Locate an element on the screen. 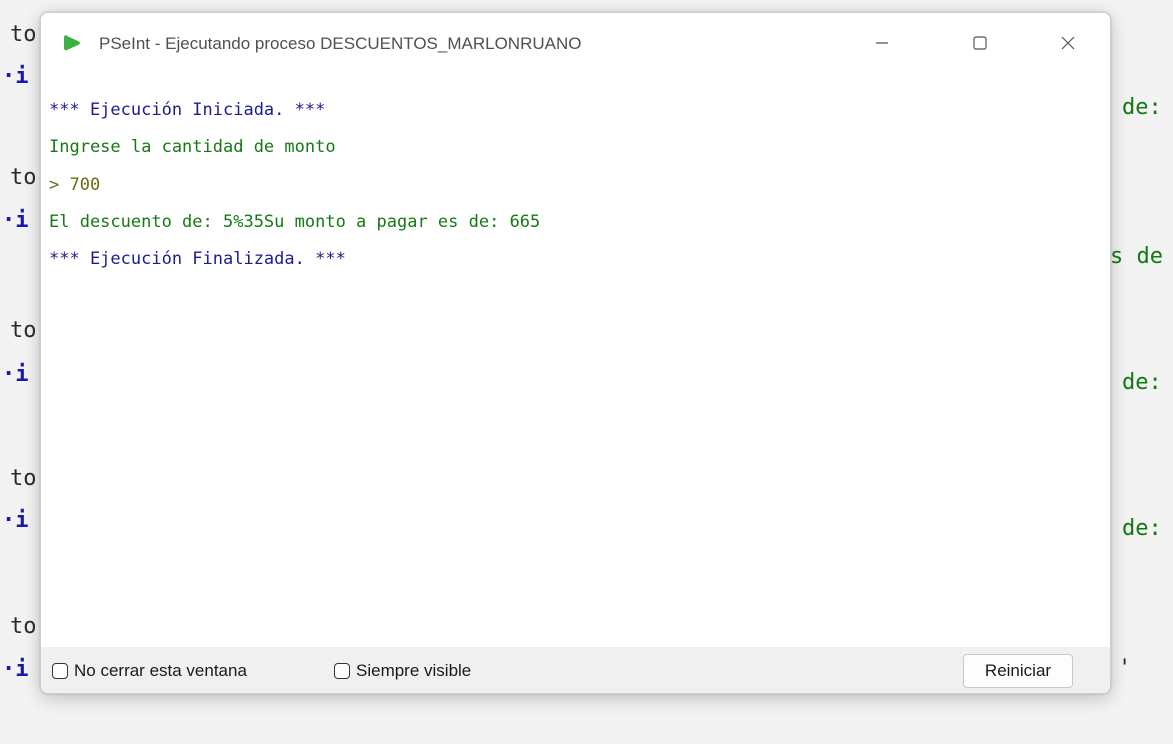 This screenshot has height=744, width=1173. editor-fragment: ' is located at coordinates (1125, 668).